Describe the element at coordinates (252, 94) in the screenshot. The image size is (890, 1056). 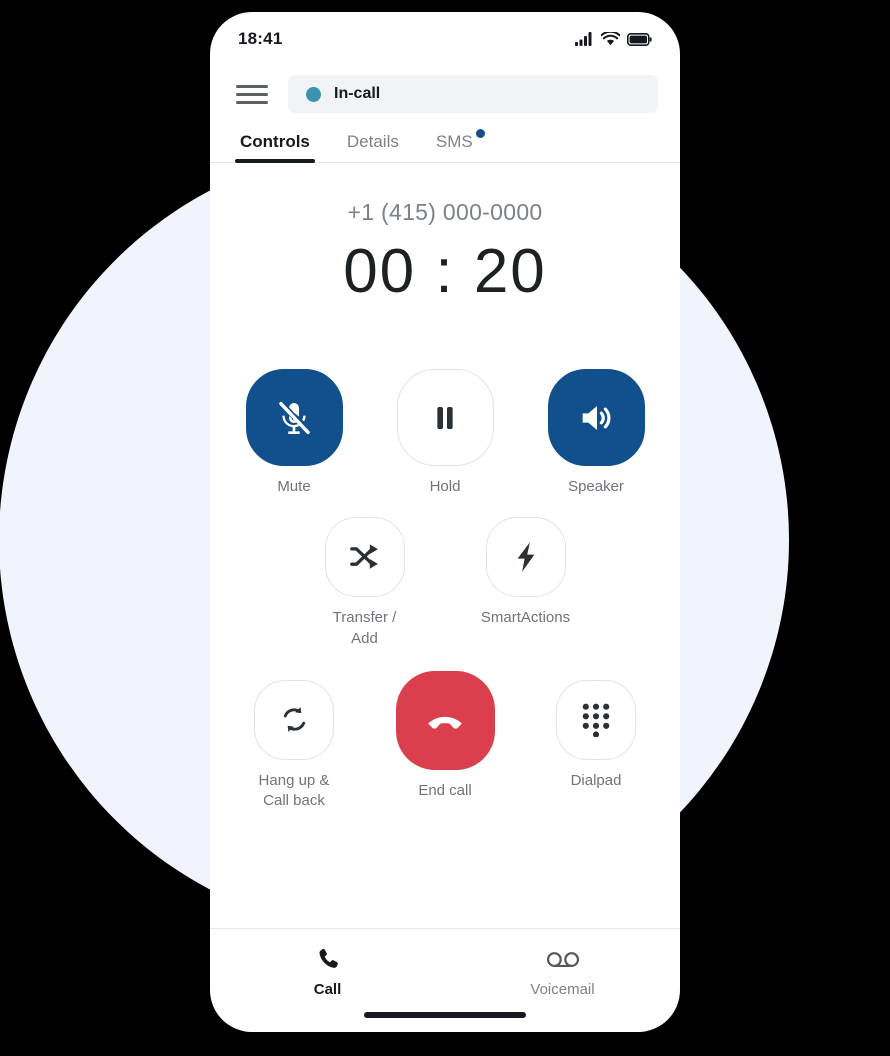
I see `hamburger-menu-icon` at that location.